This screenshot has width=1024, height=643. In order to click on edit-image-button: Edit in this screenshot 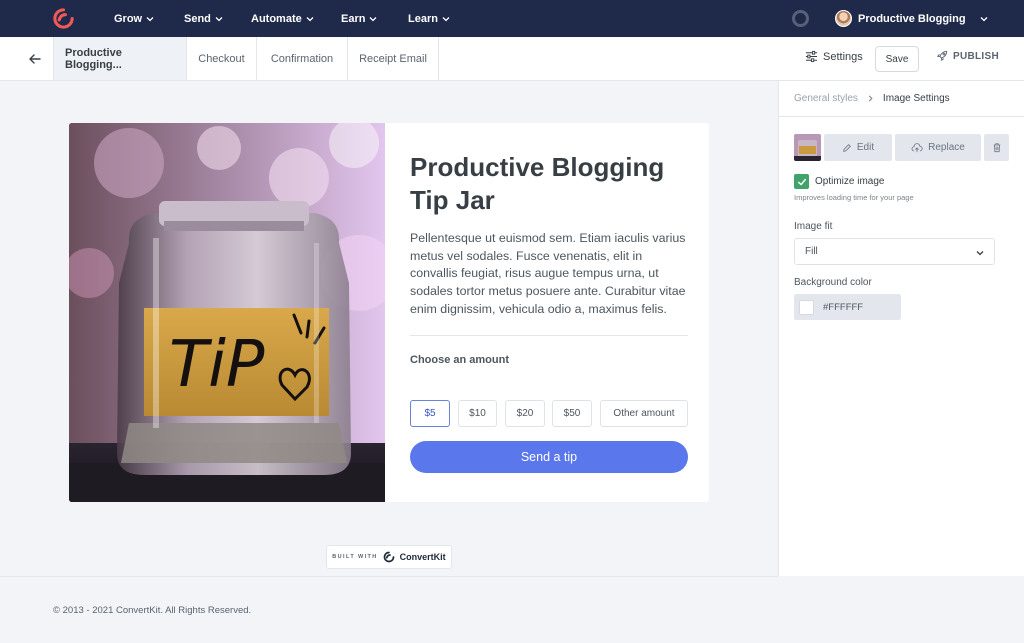, I will do `click(858, 147)`.